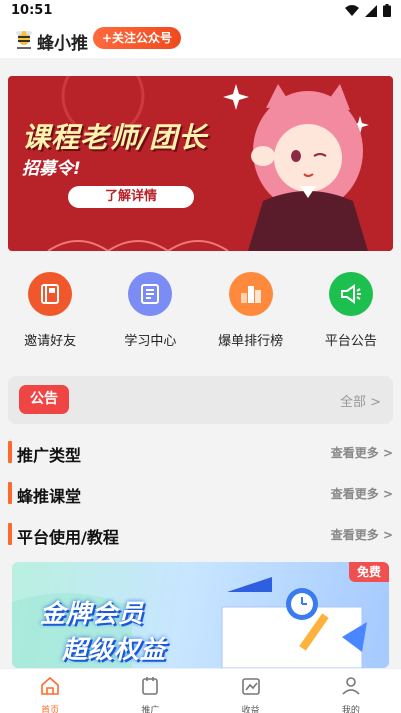 Image resolution: width=401 pixels, height=713 pixels. Describe the element at coordinates (62, 44) in the screenshot. I see `app-title: 蜂小推` at that location.